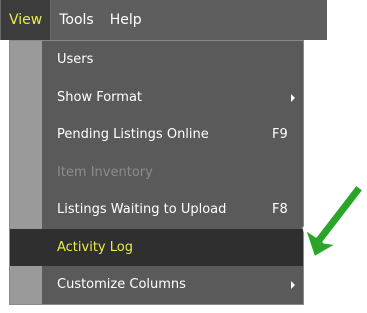 This screenshot has height=313, width=367. I want to click on menu-item-label: Users, so click(75, 59).